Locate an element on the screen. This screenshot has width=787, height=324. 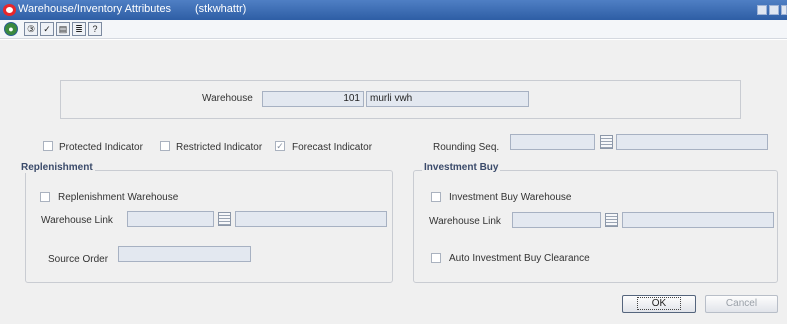
ib-warehouse-link-label: Warehouse Link is located at coordinates (465, 221).